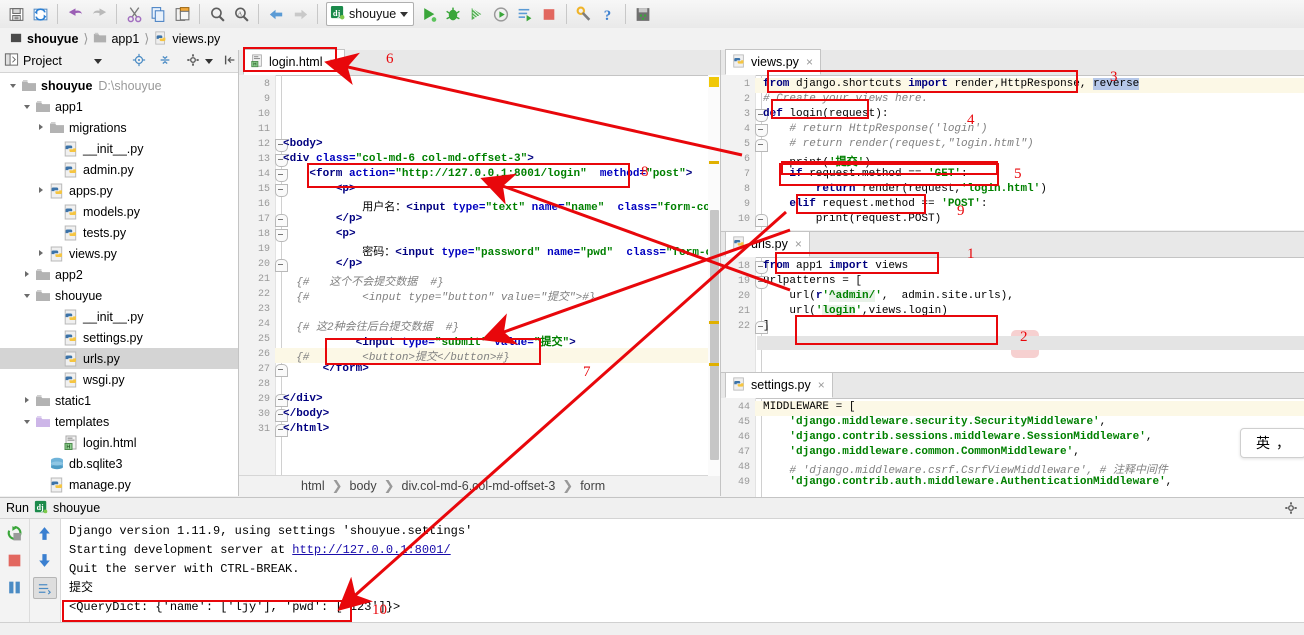 This screenshot has height=635, width=1304. Describe the element at coordinates (816, 161) in the screenshot. I see `code-line: print('提交')` at that location.